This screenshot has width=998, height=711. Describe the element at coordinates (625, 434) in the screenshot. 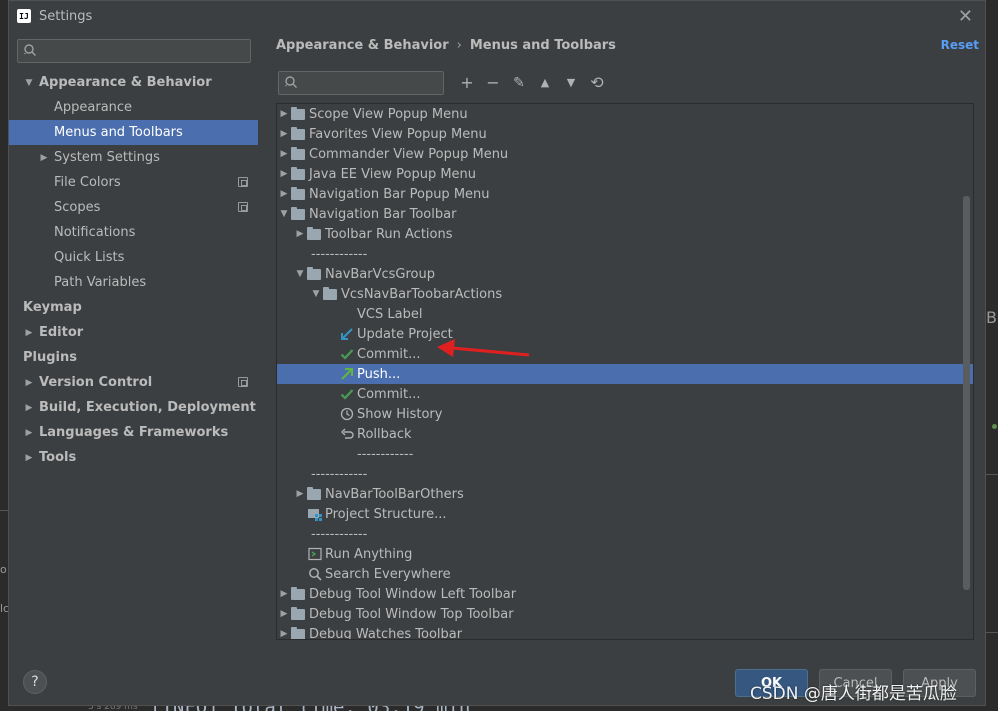

I see `tree-item: Rollback` at that location.